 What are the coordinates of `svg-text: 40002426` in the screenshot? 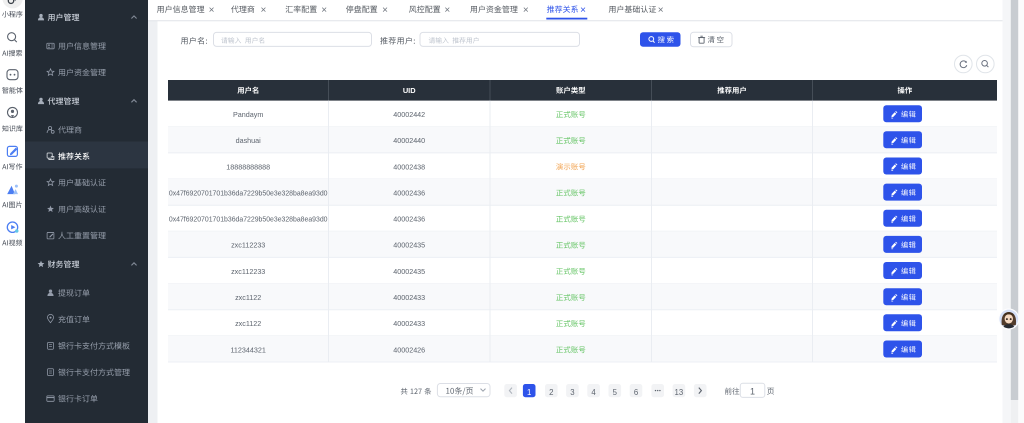 It's located at (409, 349).